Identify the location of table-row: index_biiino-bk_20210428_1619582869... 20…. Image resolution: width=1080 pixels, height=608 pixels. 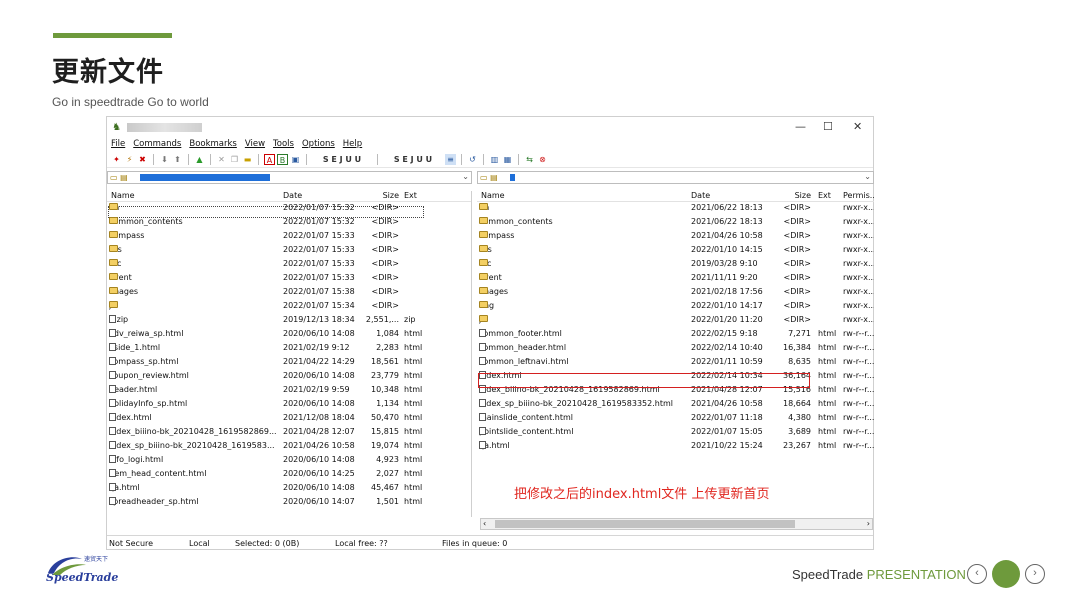
(289, 434).